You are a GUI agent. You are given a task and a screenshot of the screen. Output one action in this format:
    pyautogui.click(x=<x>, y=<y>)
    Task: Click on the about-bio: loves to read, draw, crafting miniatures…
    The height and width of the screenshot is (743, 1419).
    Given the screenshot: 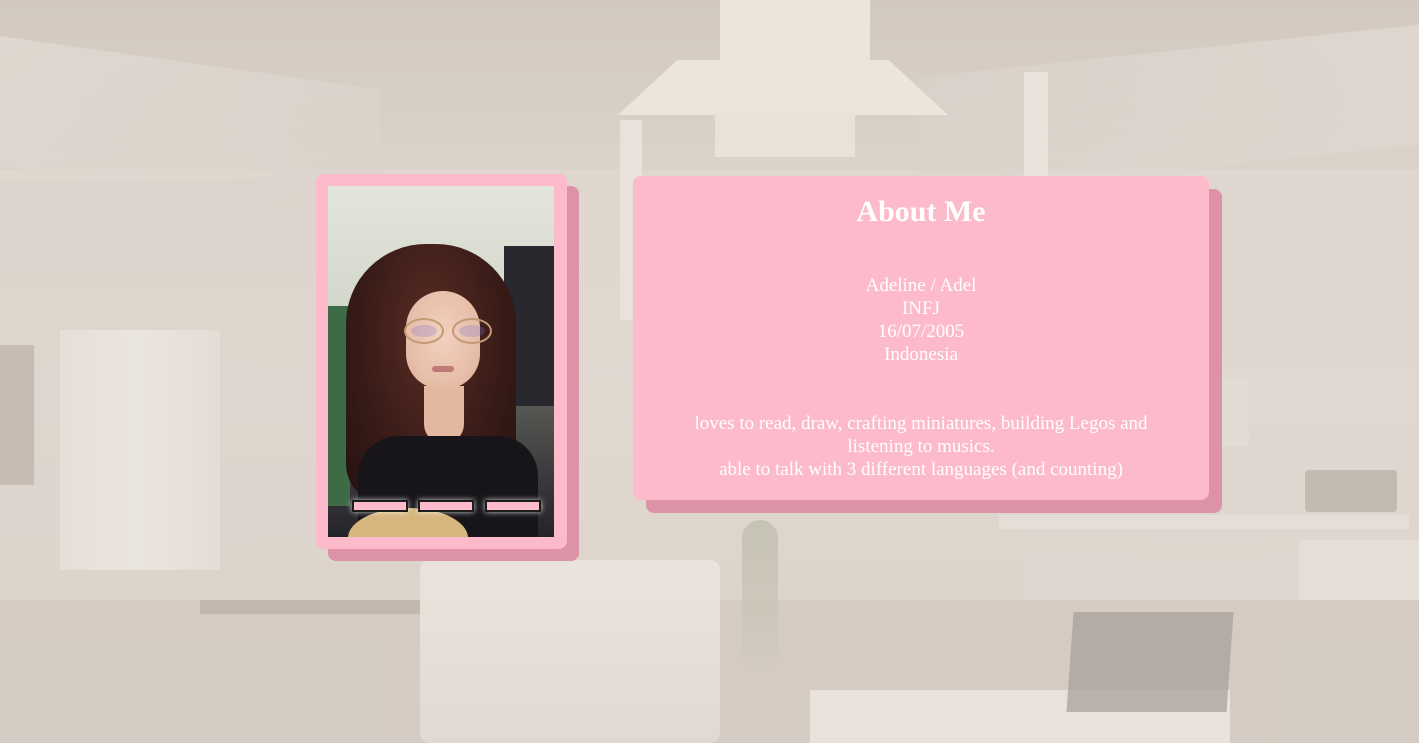 What is the action you would take?
    pyautogui.click(x=921, y=446)
    